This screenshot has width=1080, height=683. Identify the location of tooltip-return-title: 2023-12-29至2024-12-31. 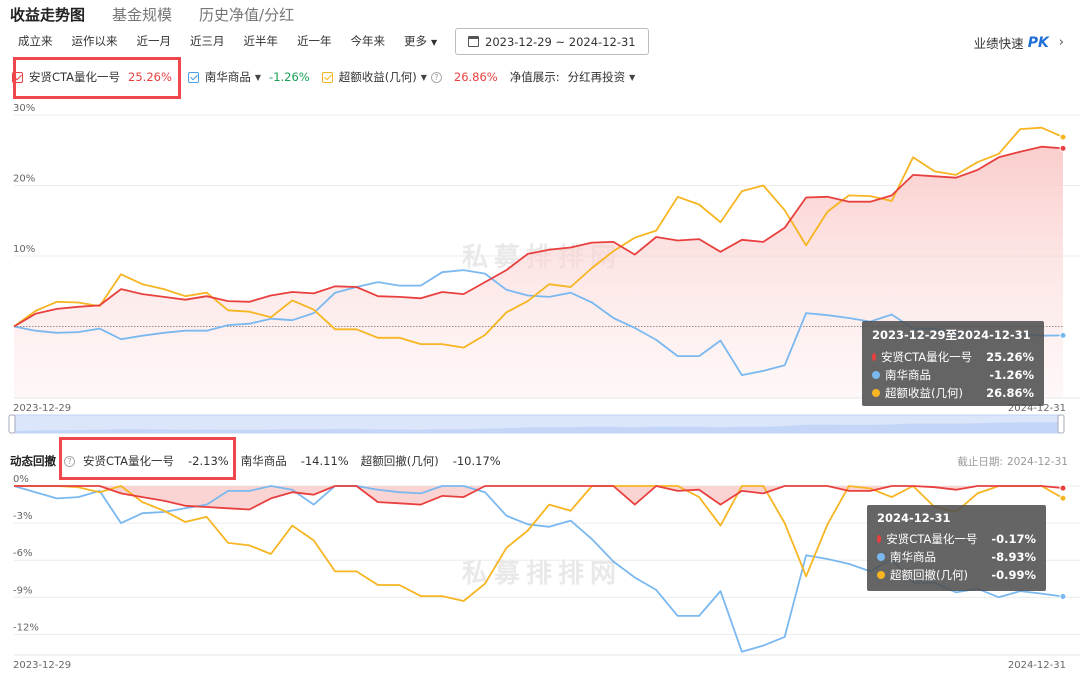
(951, 335).